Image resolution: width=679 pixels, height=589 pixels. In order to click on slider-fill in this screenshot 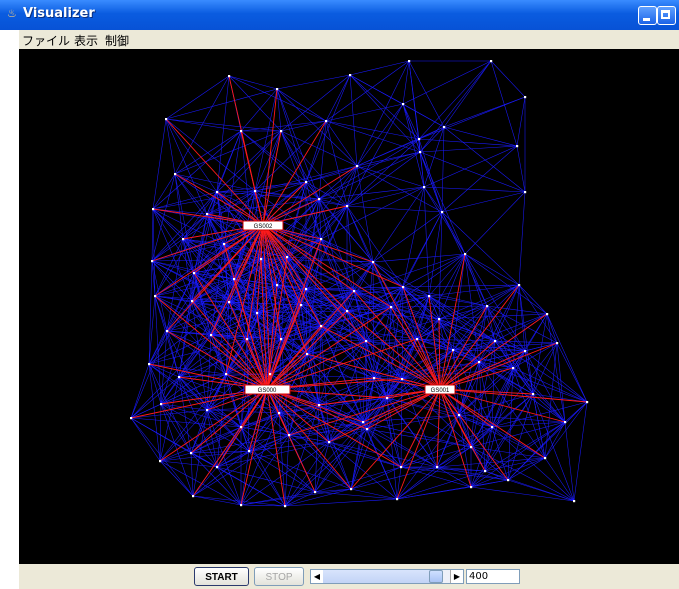, I will do `click(379, 576)`.